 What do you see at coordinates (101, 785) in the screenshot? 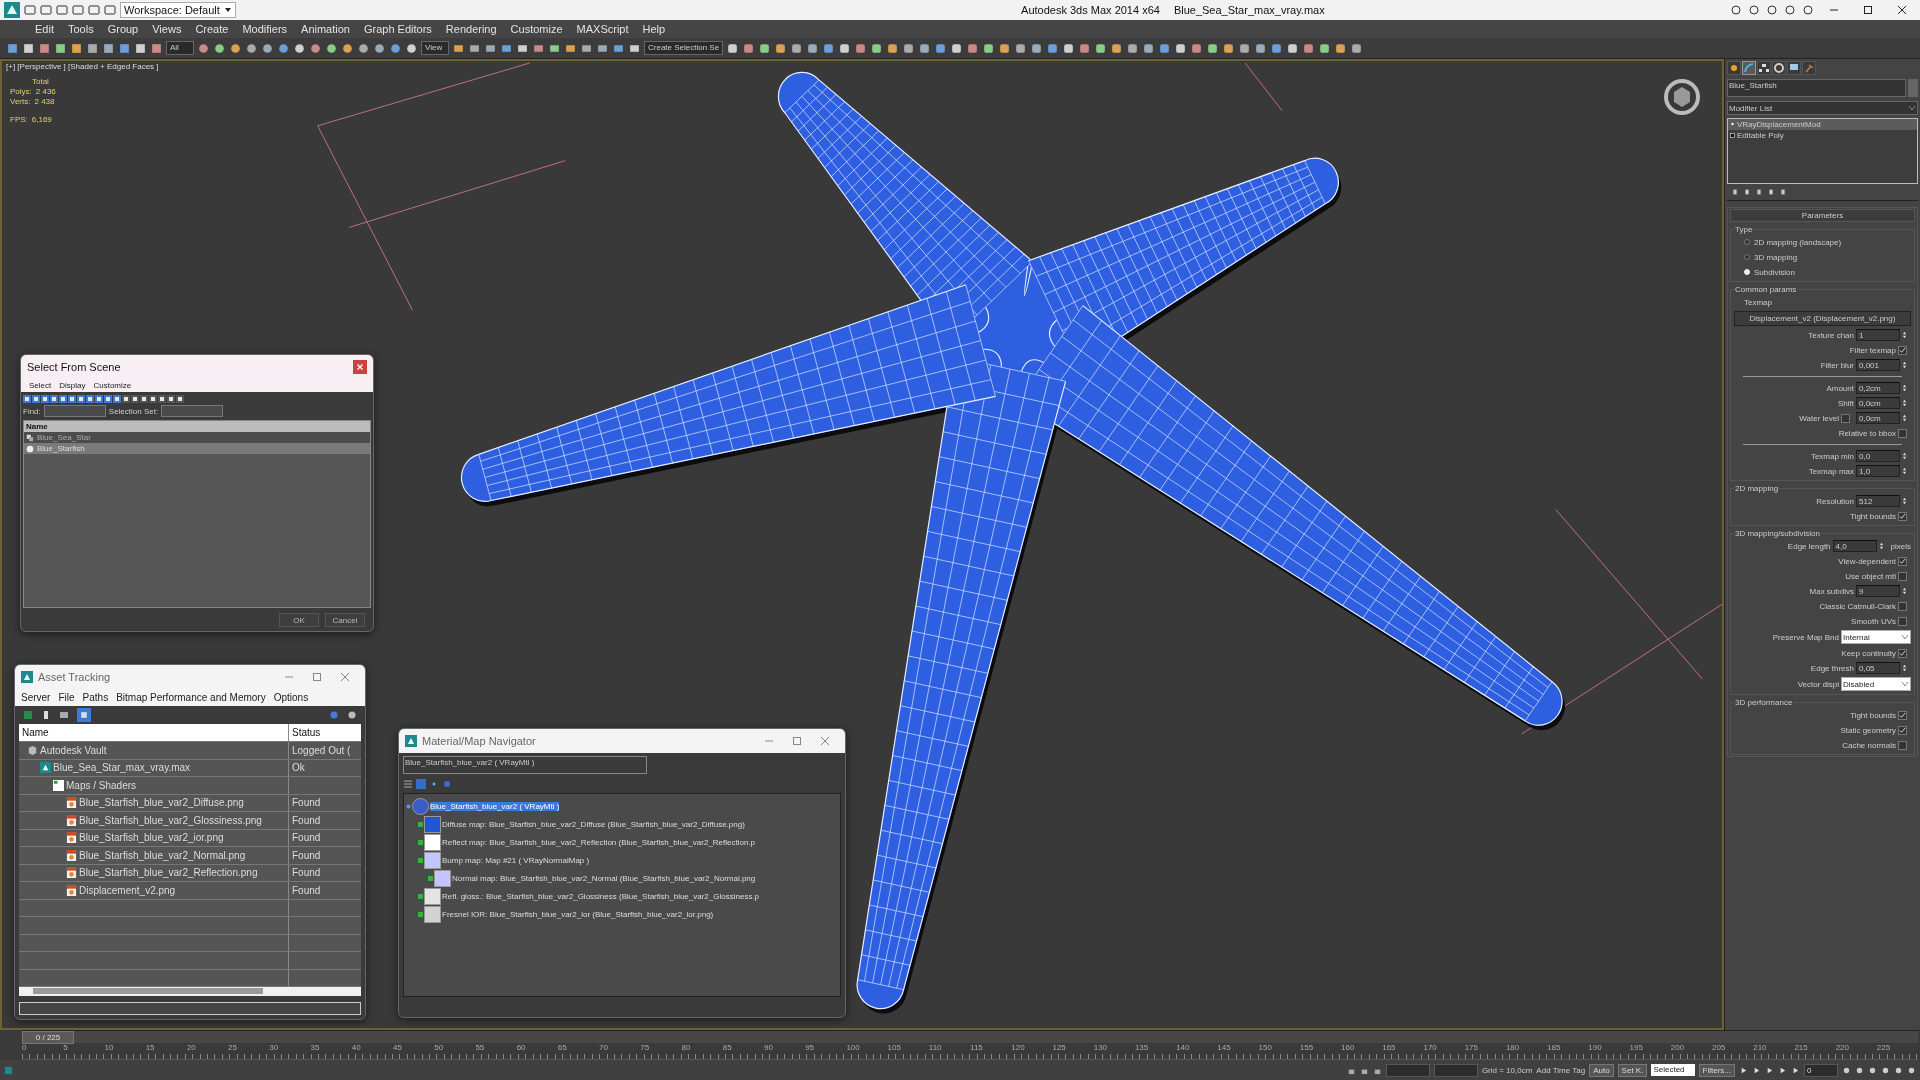
I see `asset-name: Maps / Shaders` at bounding box center [101, 785].